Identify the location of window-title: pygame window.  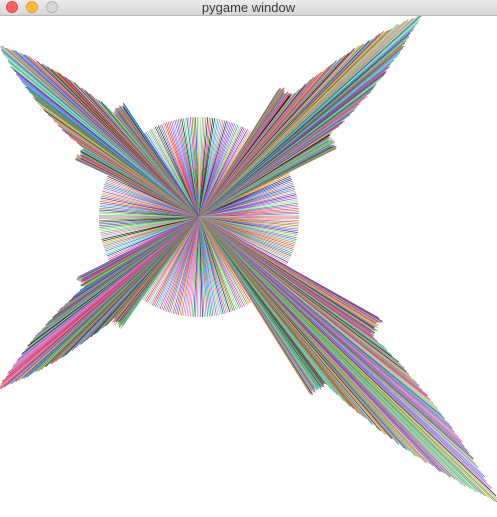
(248, 7).